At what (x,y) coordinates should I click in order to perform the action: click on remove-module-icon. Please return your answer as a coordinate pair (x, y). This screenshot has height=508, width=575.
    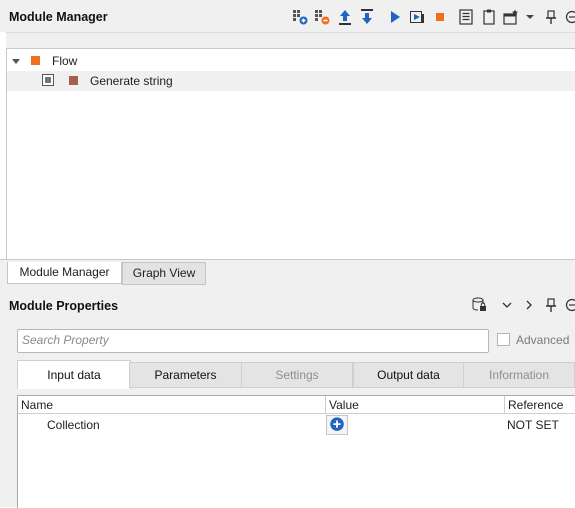
    Looking at the image, I should click on (322, 17).